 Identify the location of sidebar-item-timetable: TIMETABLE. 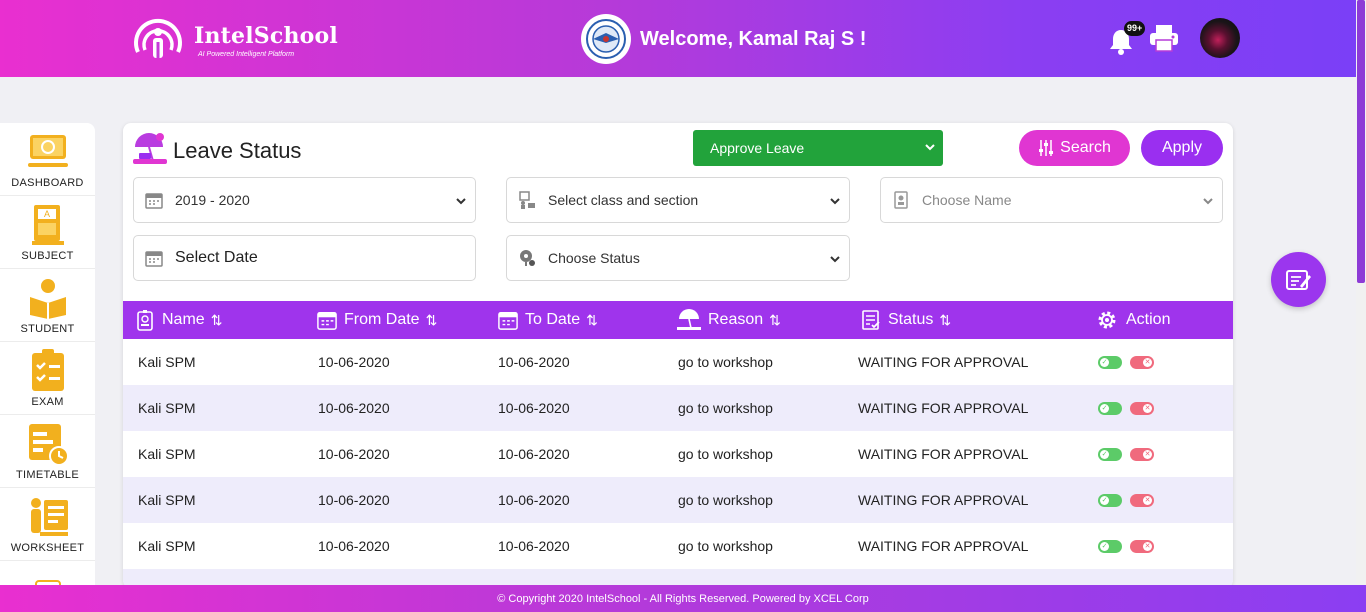
(47, 451).